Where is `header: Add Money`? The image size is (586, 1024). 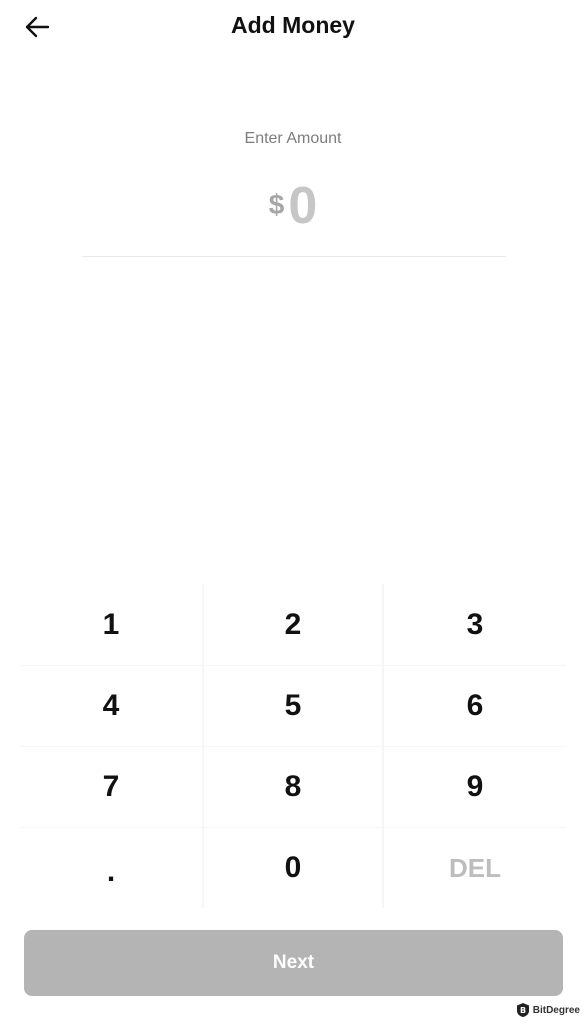 header: Add Money is located at coordinates (293, 28).